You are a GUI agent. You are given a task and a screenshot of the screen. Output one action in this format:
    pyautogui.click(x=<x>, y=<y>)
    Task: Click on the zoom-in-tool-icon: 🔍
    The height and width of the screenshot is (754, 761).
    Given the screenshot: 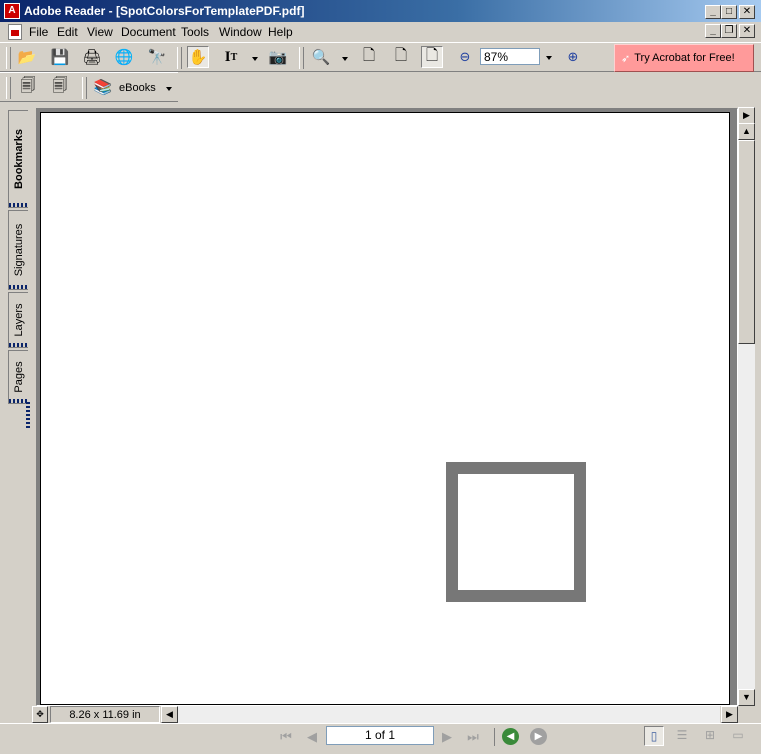 What is the action you would take?
    pyautogui.click(x=321, y=57)
    